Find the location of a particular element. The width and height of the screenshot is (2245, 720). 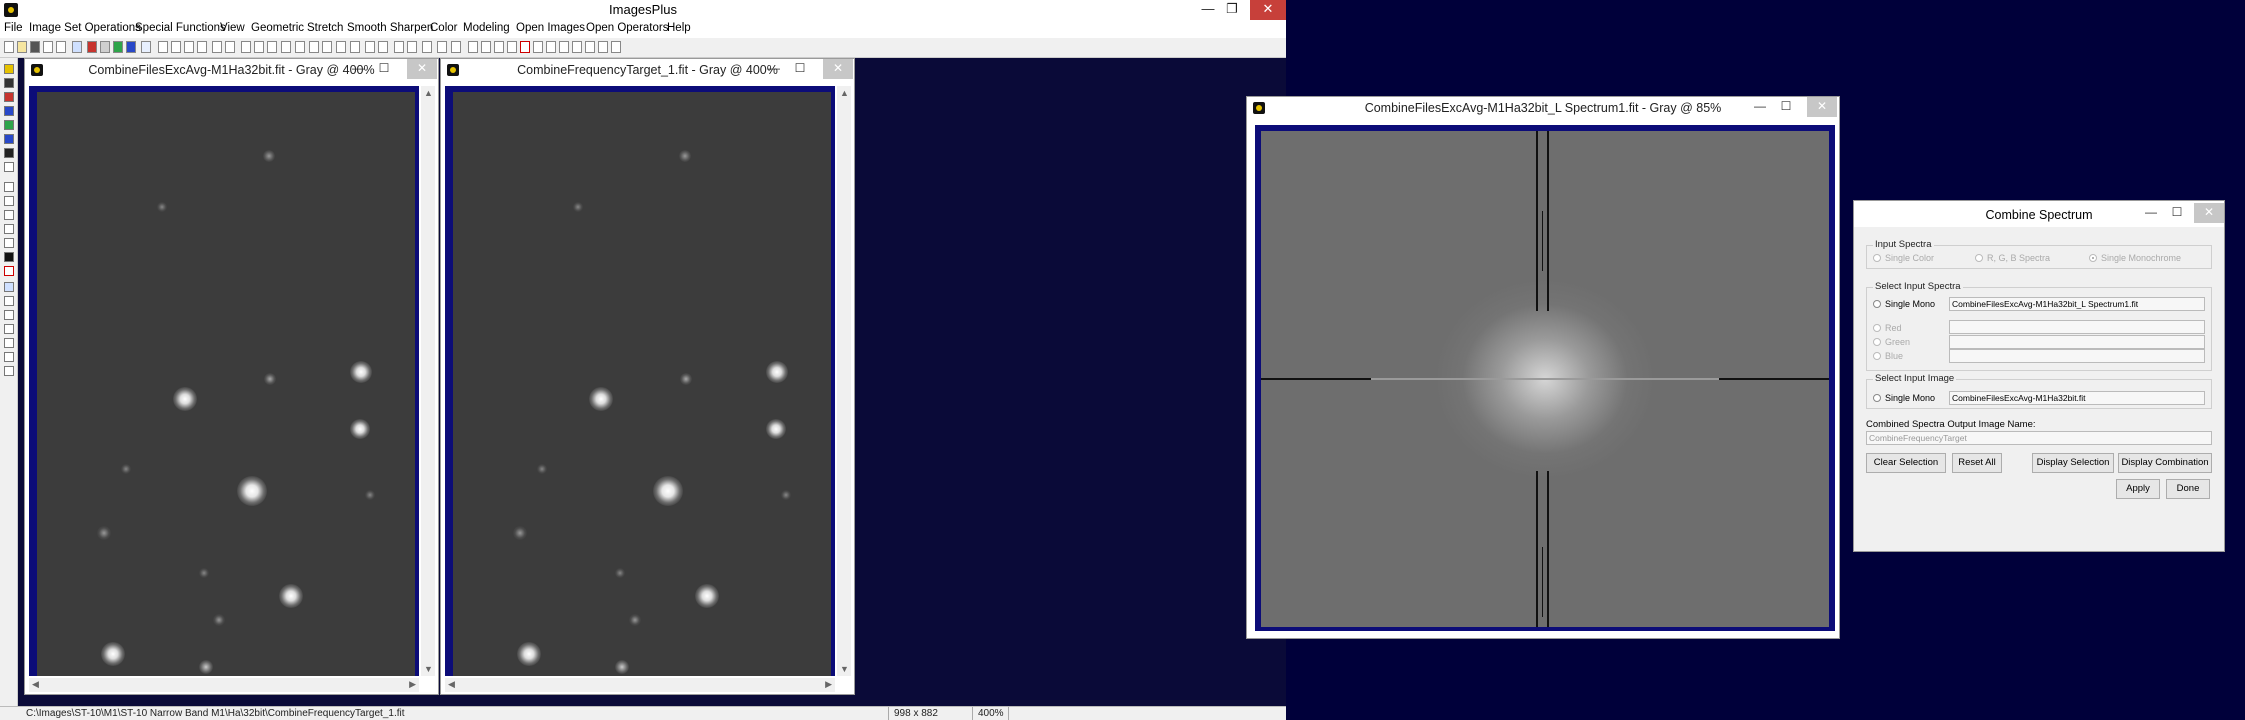

tool-stamp-icon is located at coordinates (9, 167).